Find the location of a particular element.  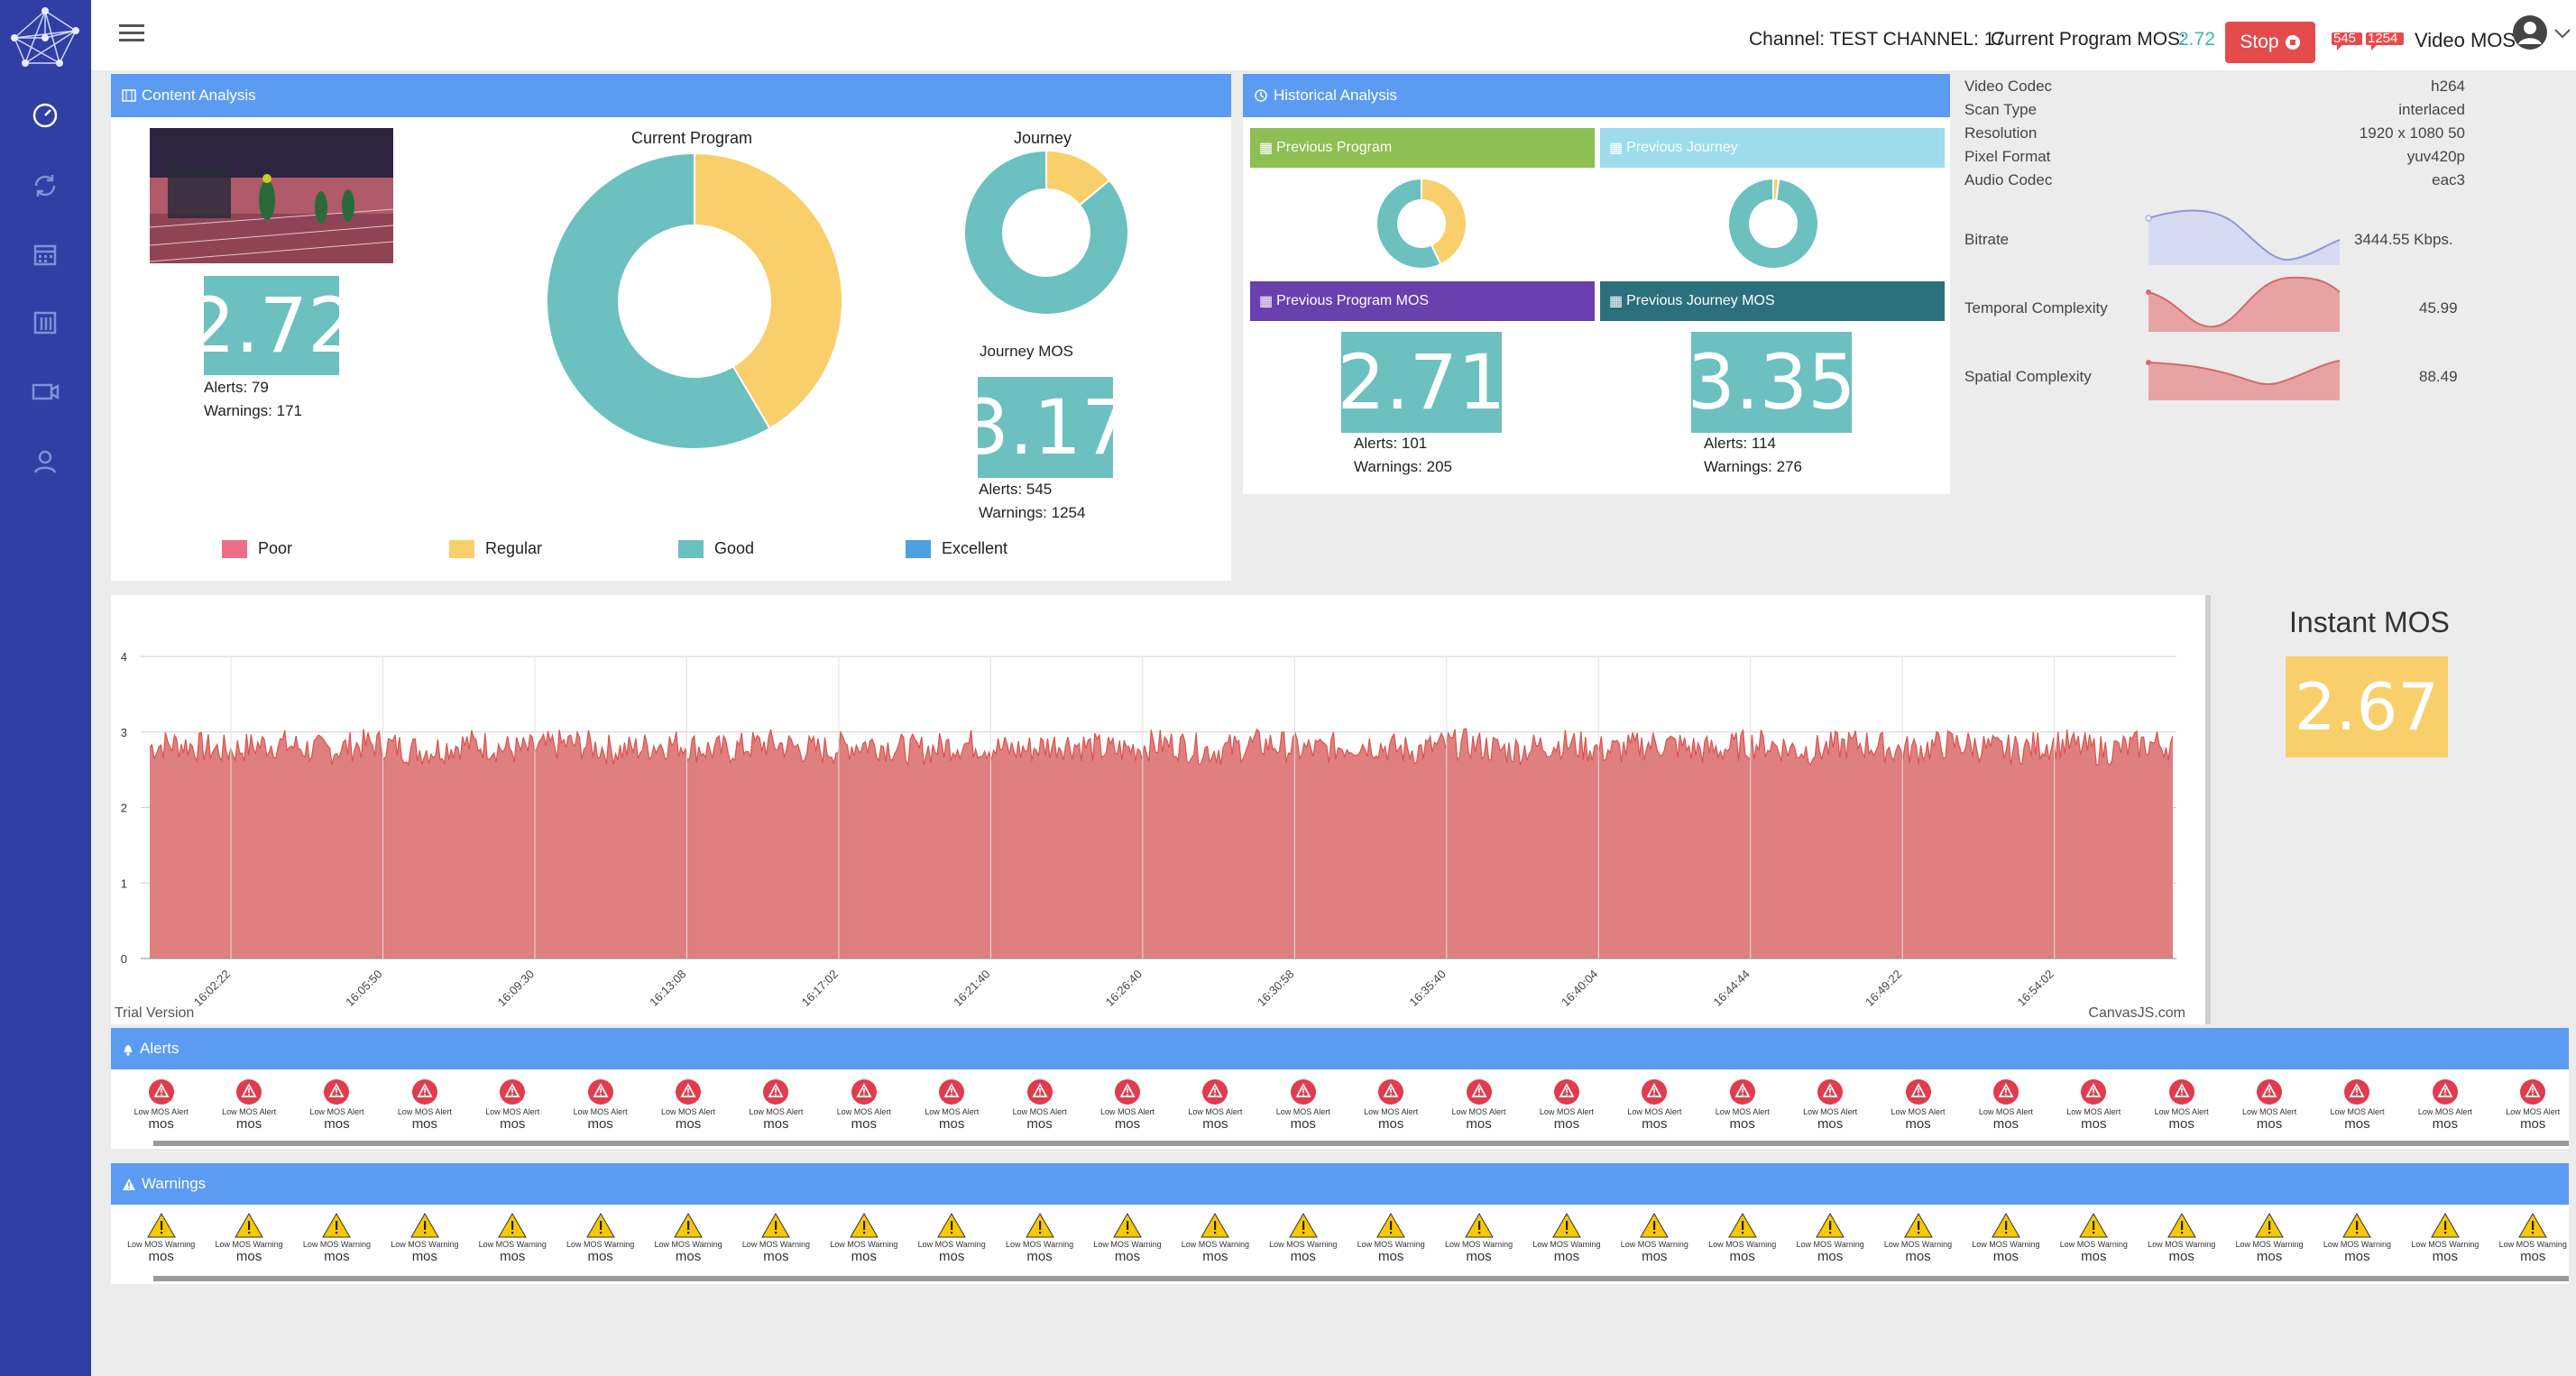

previous-journey-warnings: Warnings: 276 is located at coordinates (1753, 467).